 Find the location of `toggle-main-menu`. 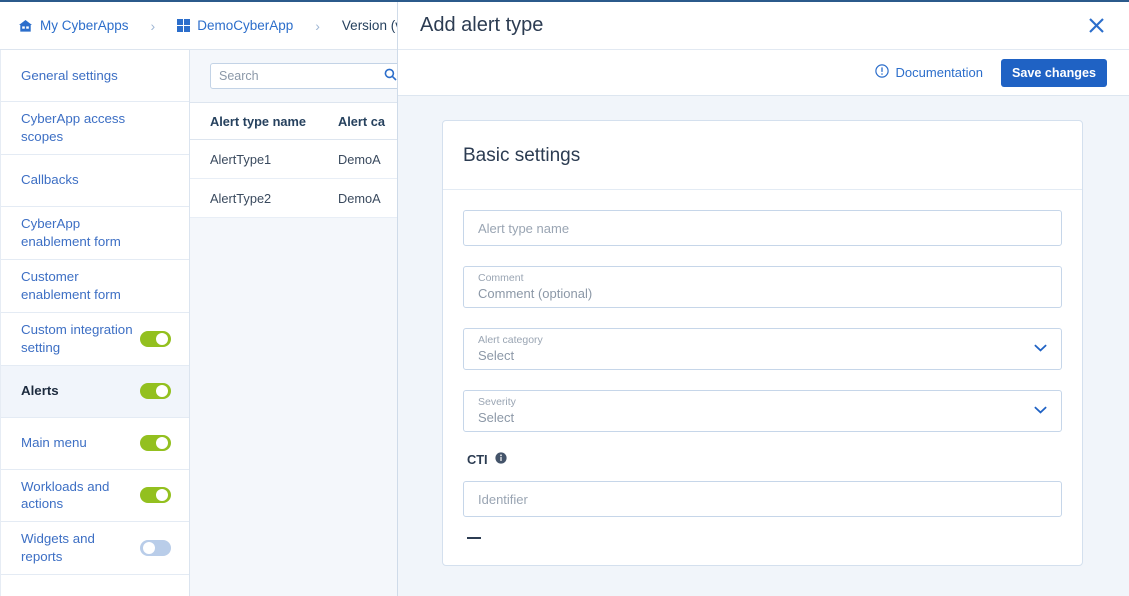

toggle-main-menu is located at coordinates (155, 443).